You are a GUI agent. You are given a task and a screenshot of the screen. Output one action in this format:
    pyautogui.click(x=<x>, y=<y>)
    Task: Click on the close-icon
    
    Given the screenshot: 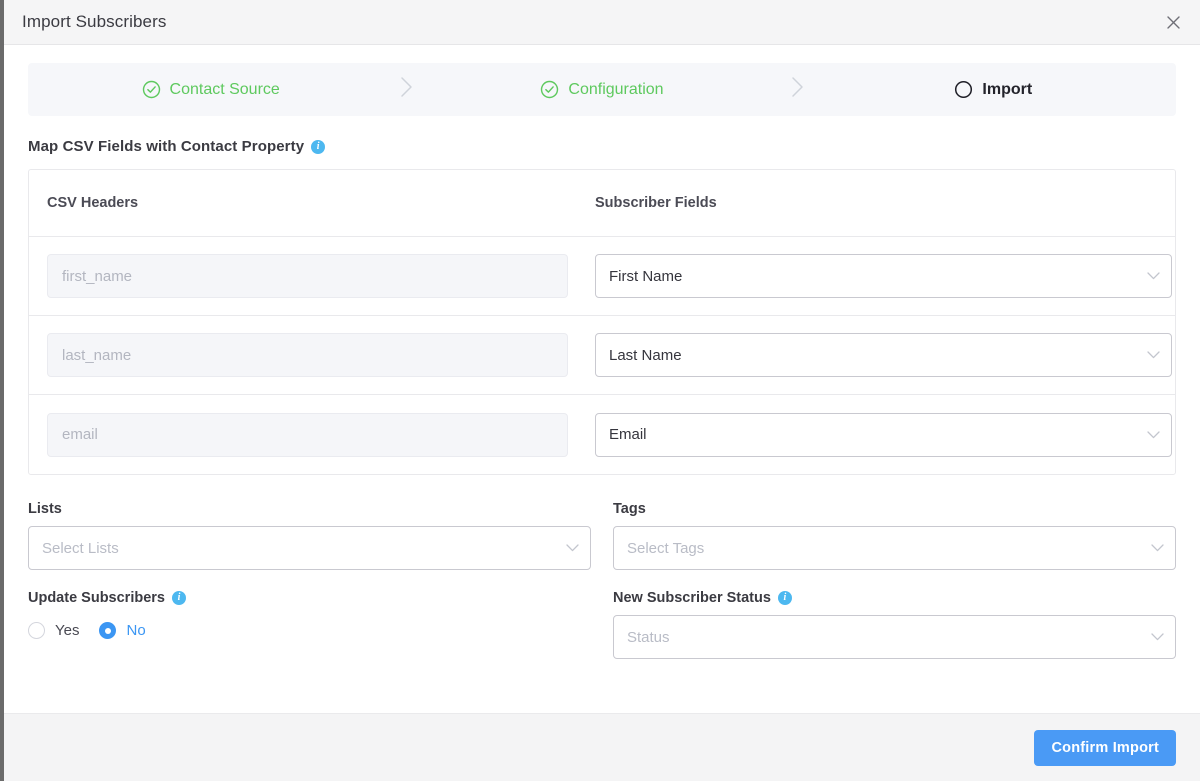 What is the action you would take?
    pyautogui.click(x=1173, y=22)
    